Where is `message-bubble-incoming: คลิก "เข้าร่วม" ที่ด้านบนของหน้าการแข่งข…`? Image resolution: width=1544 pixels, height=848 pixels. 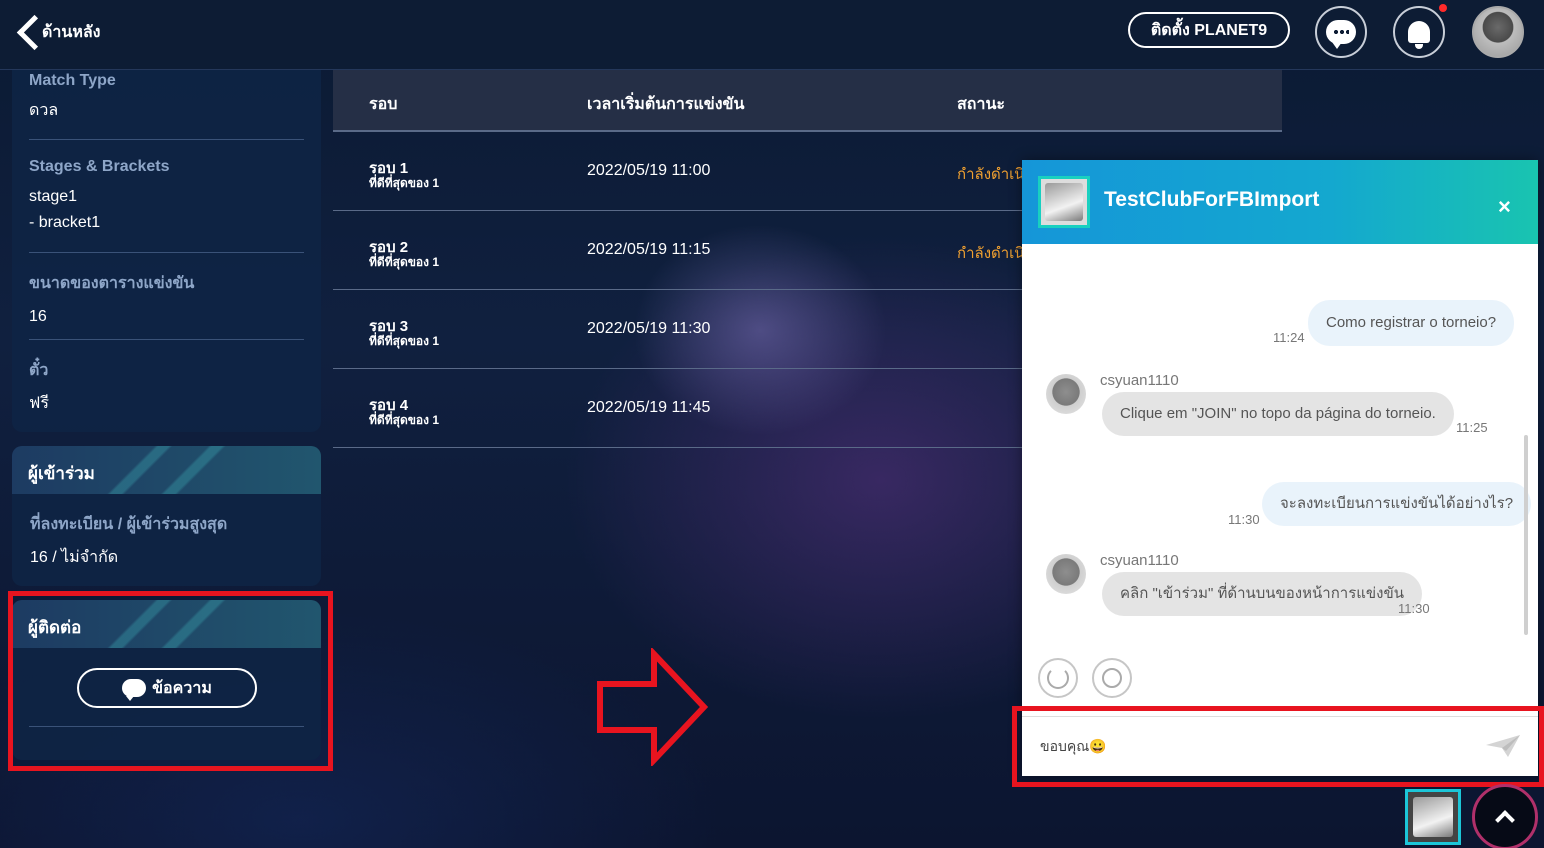 message-bubble-incoming: คลิก "เข้าร่วม" ที่ด้านบนของหน้าการแข่งข… is located at coordinates (1262, 594).